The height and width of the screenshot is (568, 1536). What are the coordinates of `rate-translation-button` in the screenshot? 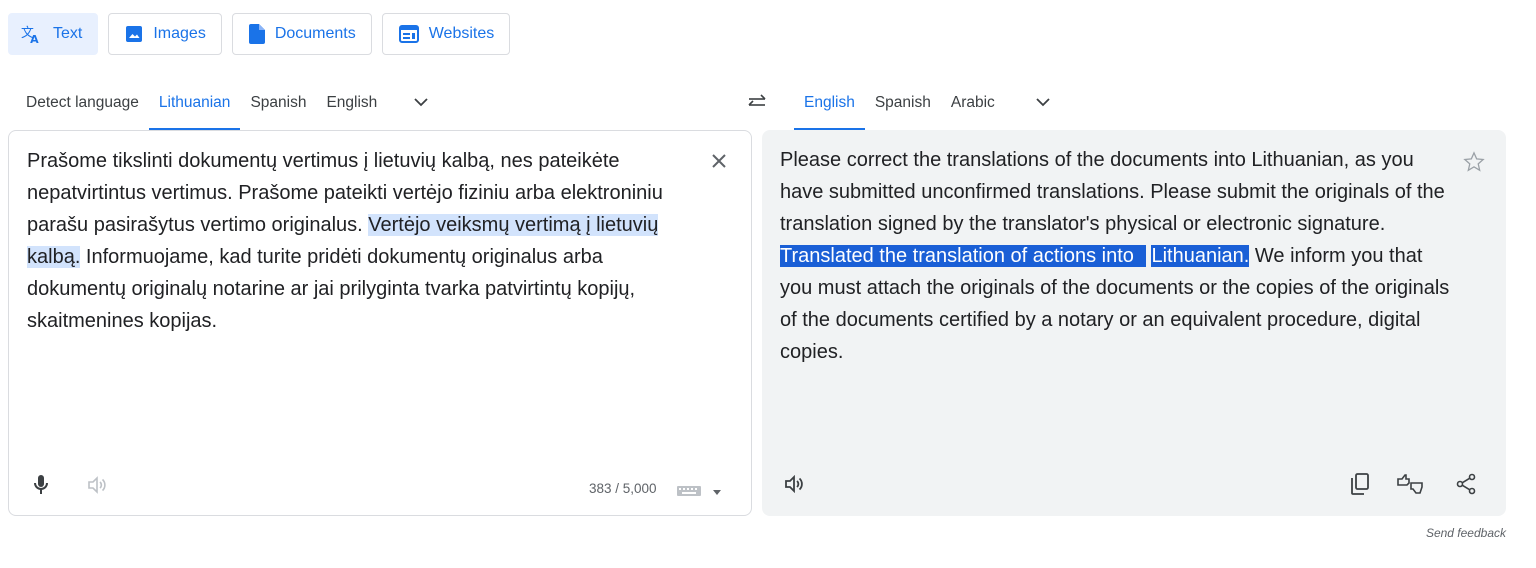 It's located at (1410, 486).